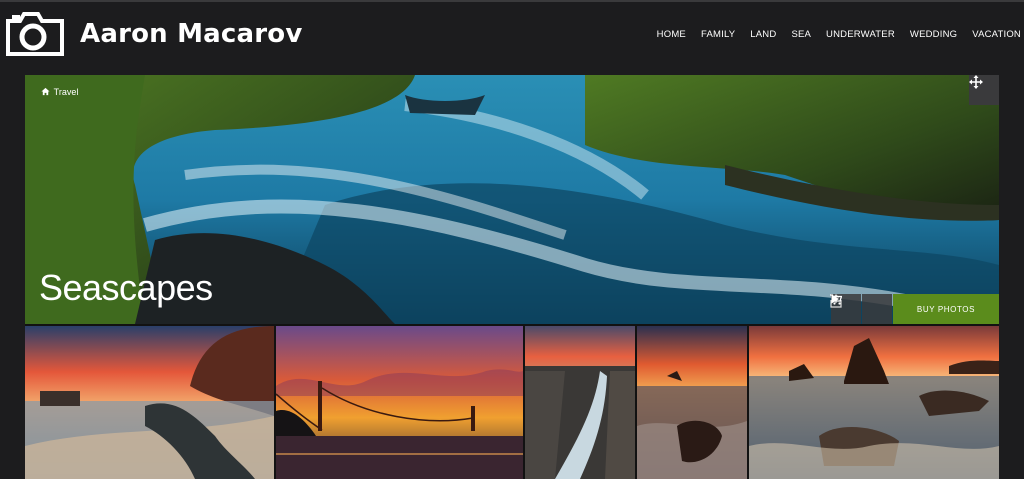 The image size is (1024, 479). What do you see at coordinates (191, 34) in the screenshot?
I see `site-title: Aaron Macarov` at bounding box center [191, 34].